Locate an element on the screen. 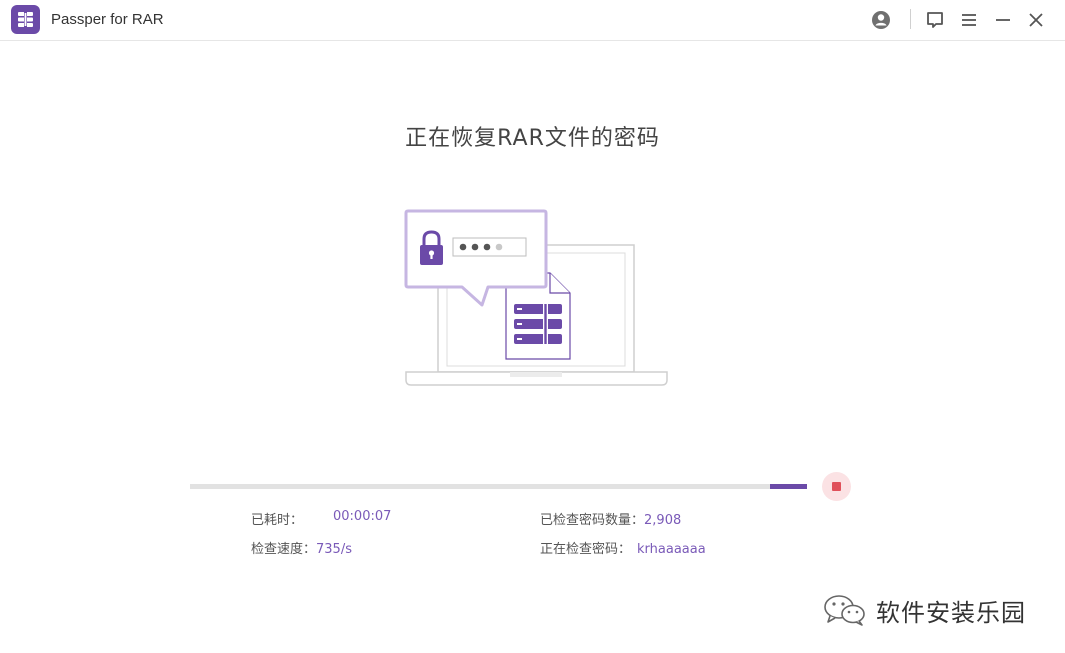 The height and width of the screenshot is (653, 1065). title-bar-divider is located at coordinates (910, 19).